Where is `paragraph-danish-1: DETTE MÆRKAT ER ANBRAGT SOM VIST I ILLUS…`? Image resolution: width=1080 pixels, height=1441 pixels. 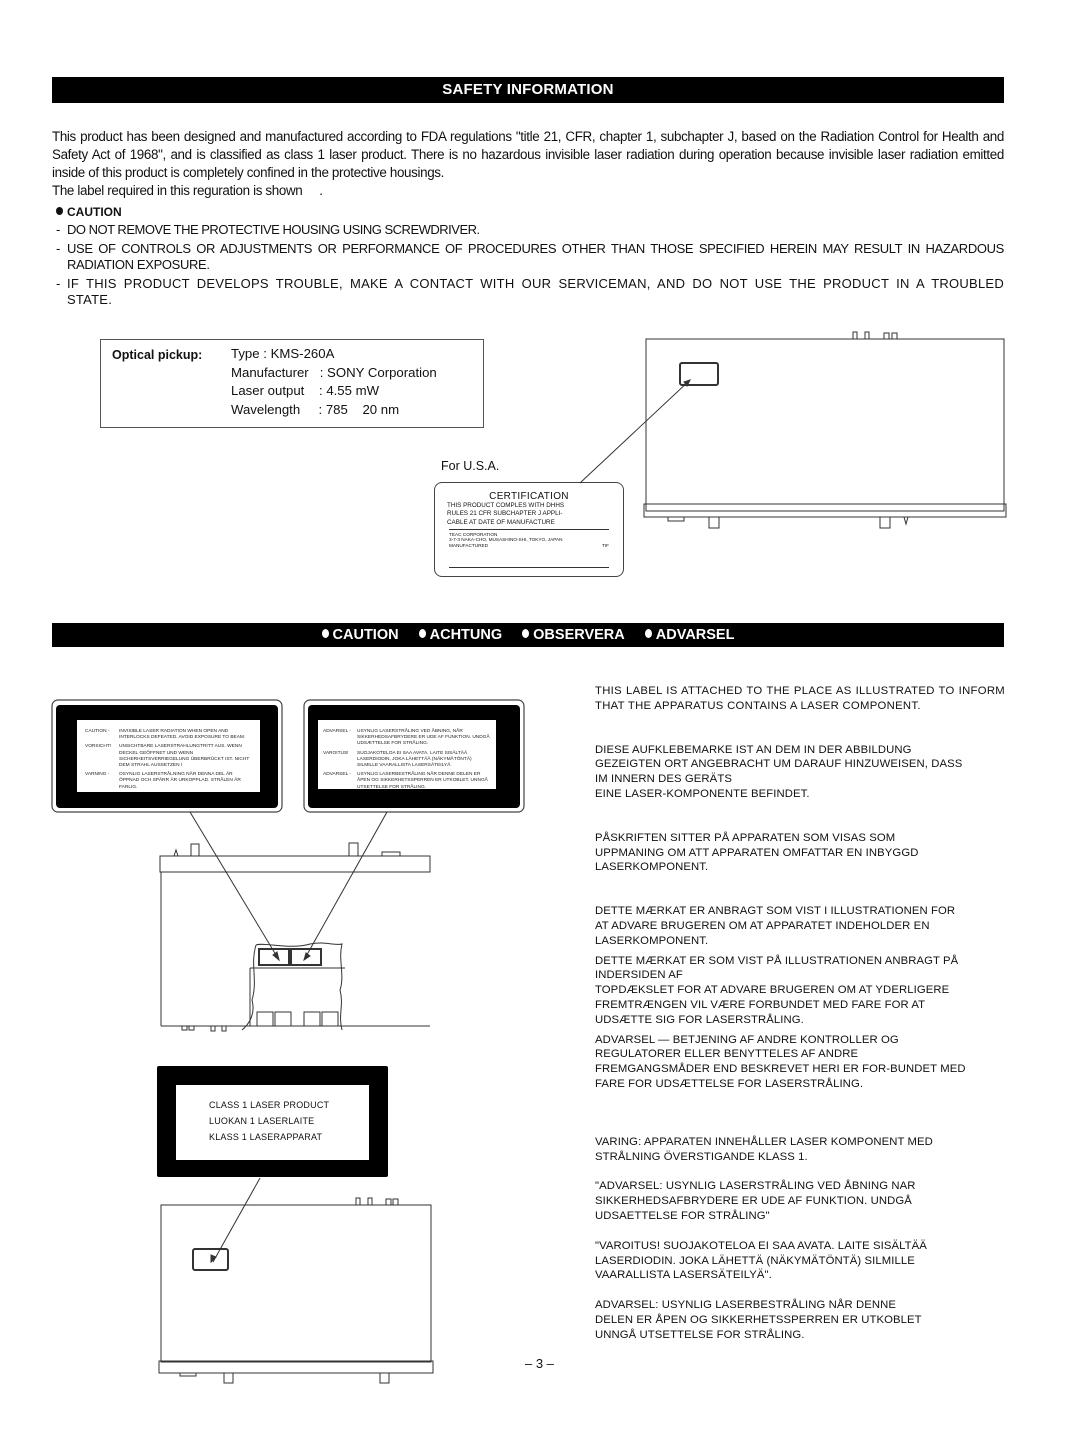 paragraph-danish-1: DETTE MÆRKAT ER ANBRAGT SOM VIST I ILLUS… is located at coordinates (775, 926).